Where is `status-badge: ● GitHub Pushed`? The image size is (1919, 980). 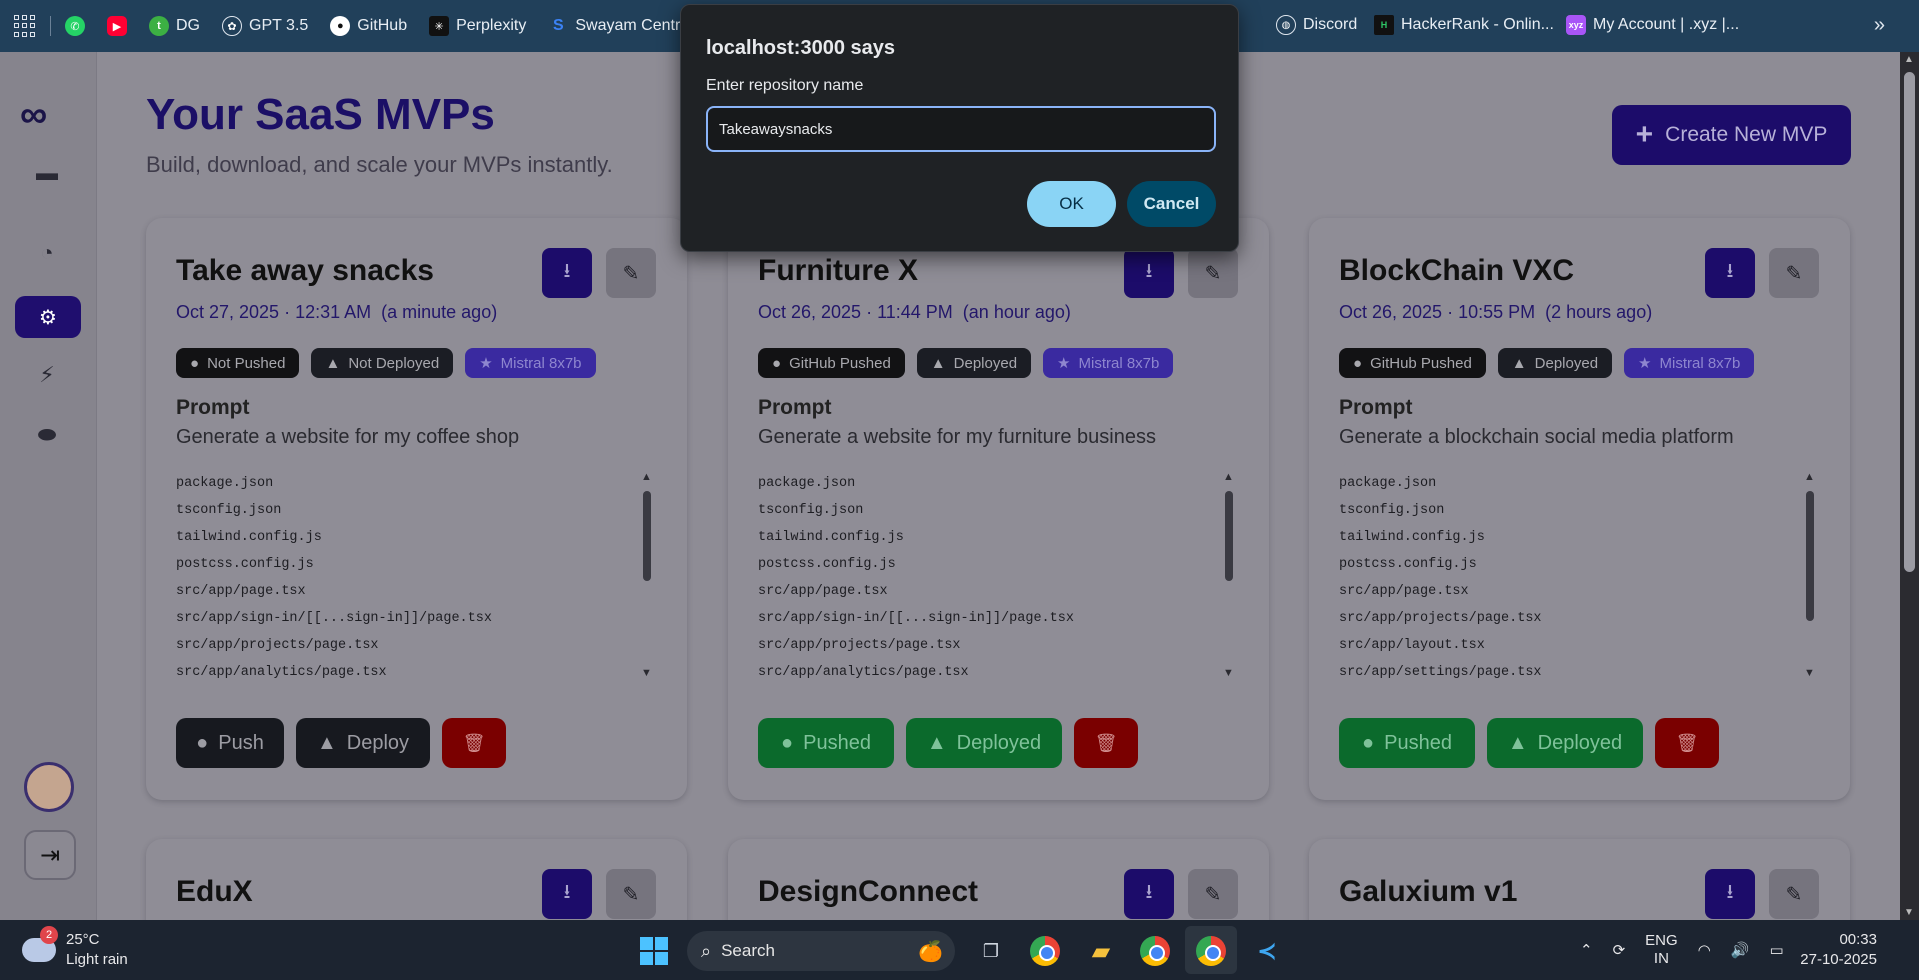 status-badge: ● GitHub Pushed is located at coordinates (831, 363).